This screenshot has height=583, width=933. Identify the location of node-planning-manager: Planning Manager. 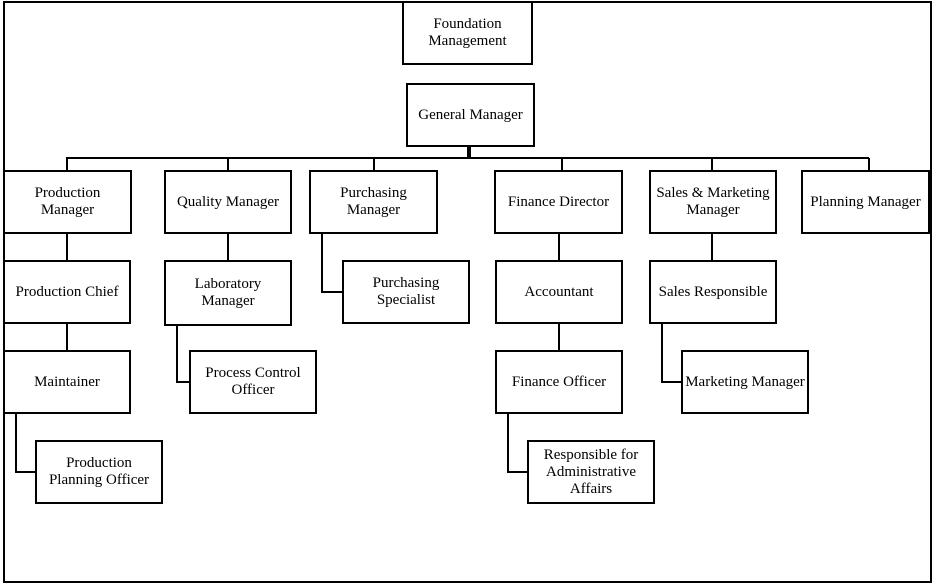
(865, 202).